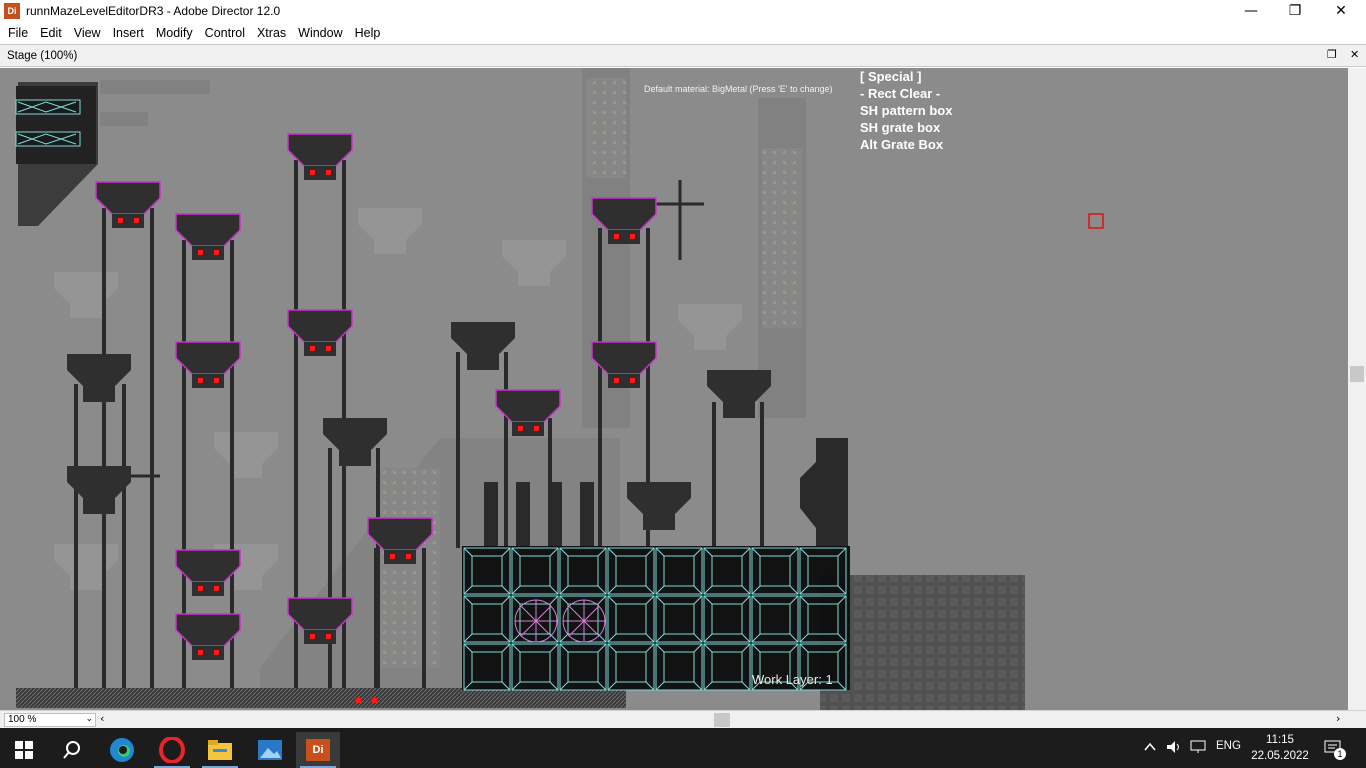 This screenshot has height=768, width=1366. Describe the element at coordinates (1174, 747) in the screenshot. I see `speaker-icon` at that location.